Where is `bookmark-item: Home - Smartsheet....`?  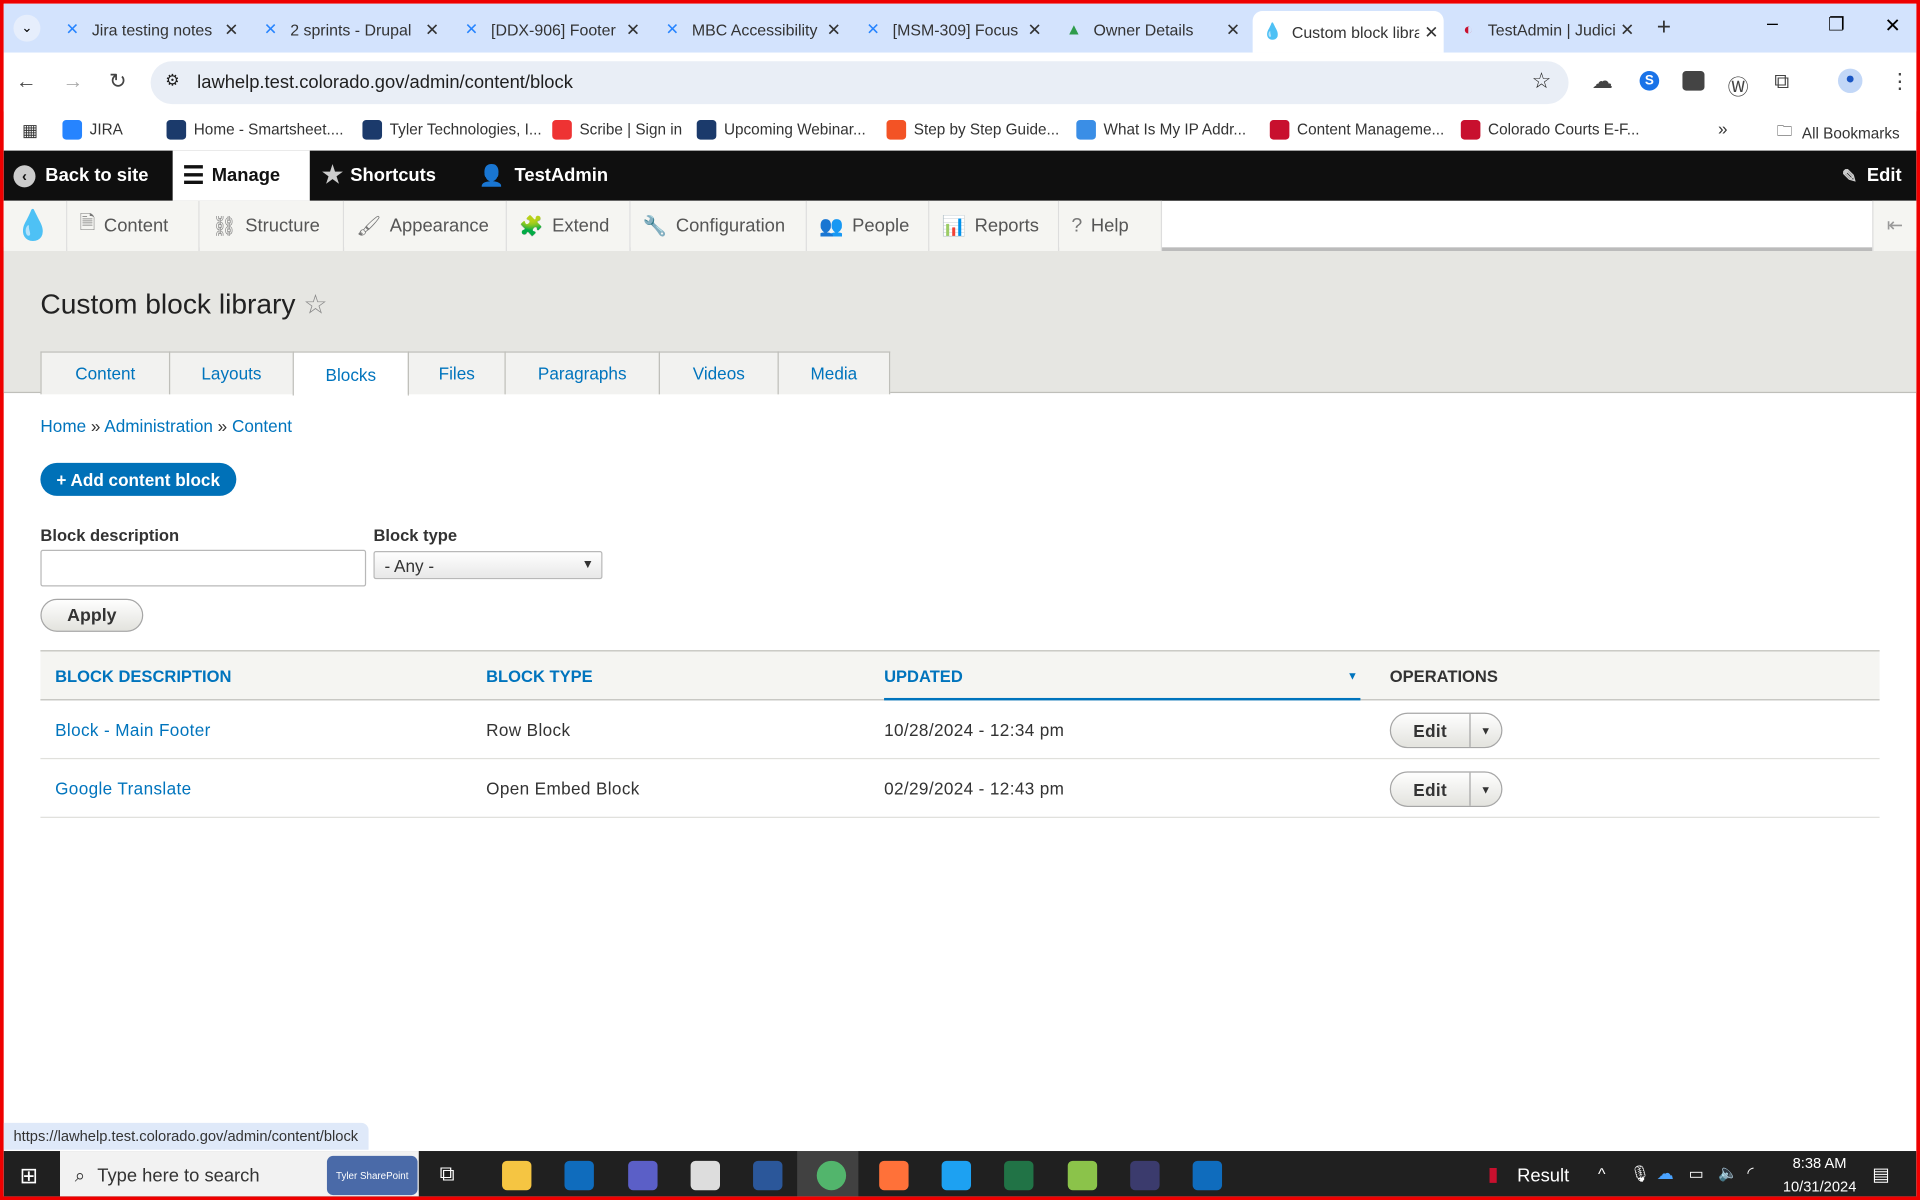 bookmark-item: Home - Smartsheet.... is located at coordinates (264, 130).